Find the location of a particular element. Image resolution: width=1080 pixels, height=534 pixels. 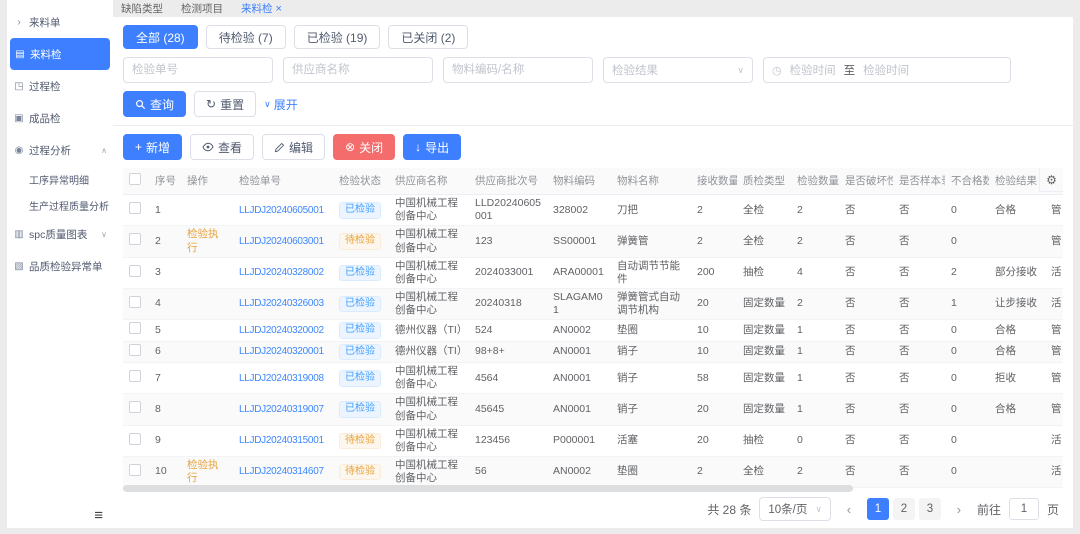

sidebar-item-label: 成品检 is located at coordinates (45, 118).